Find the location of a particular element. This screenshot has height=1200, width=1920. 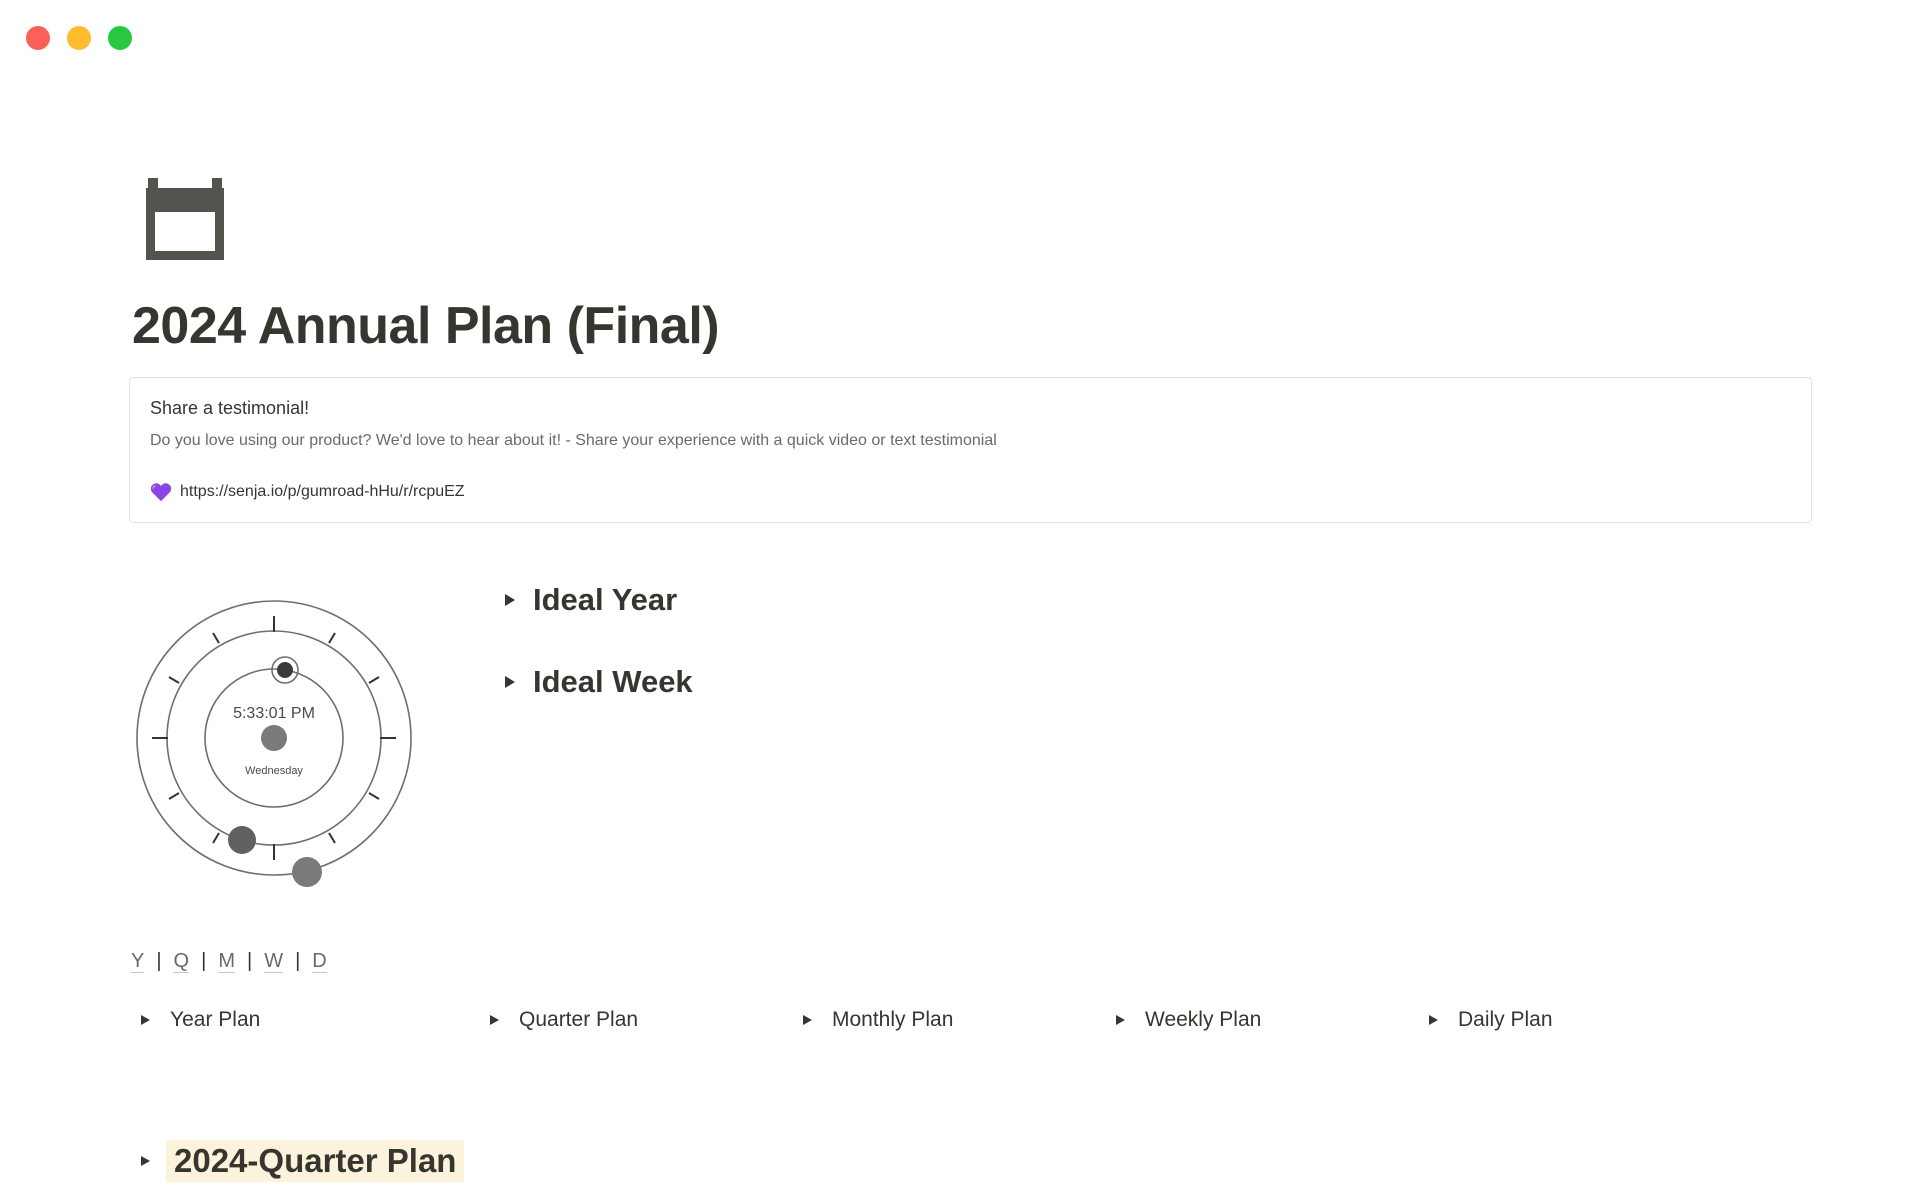

clock-day: Wednesday is located at coordinates (274, 771).